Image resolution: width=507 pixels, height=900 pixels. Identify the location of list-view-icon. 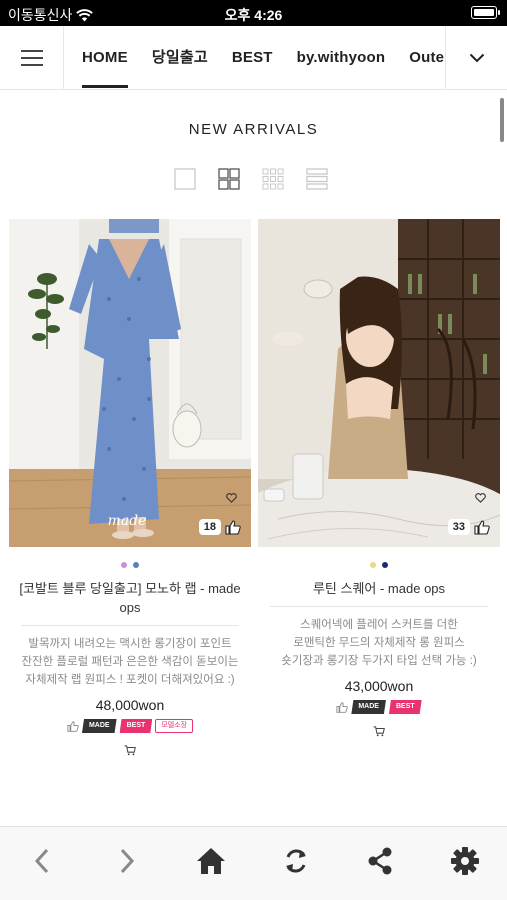
(317, 179).